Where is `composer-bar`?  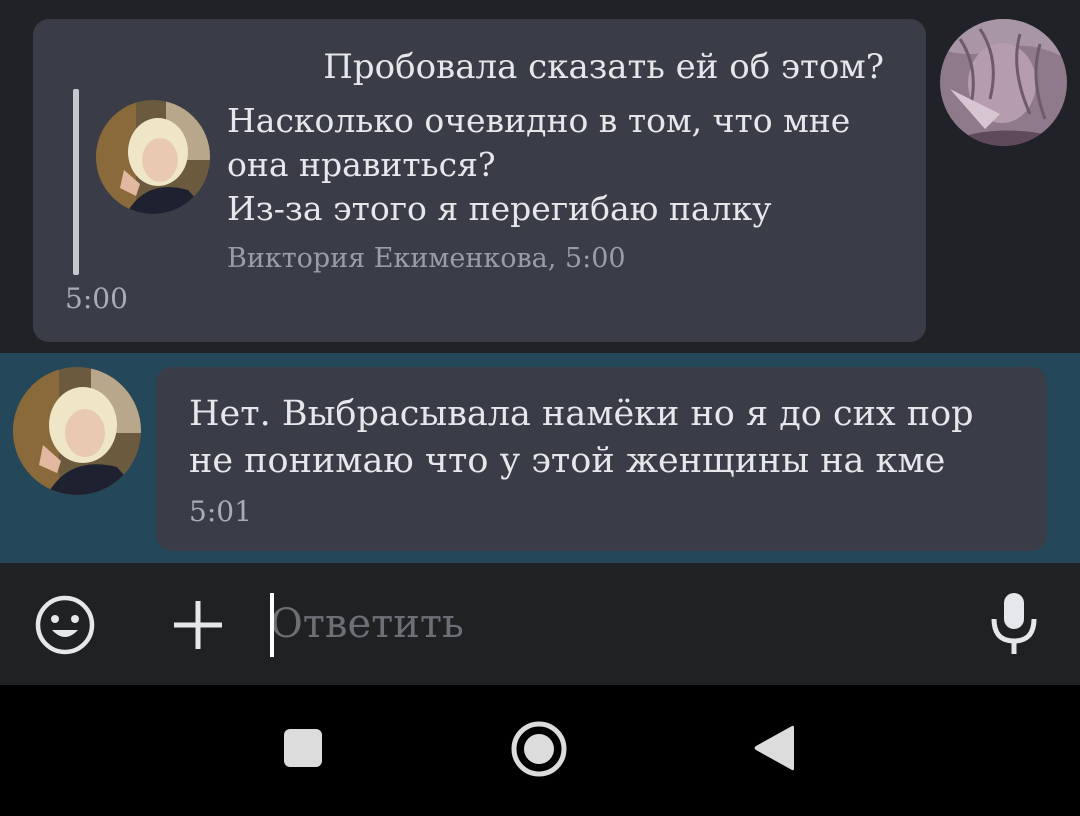
composer-bar is located at coordinates (540, 624).